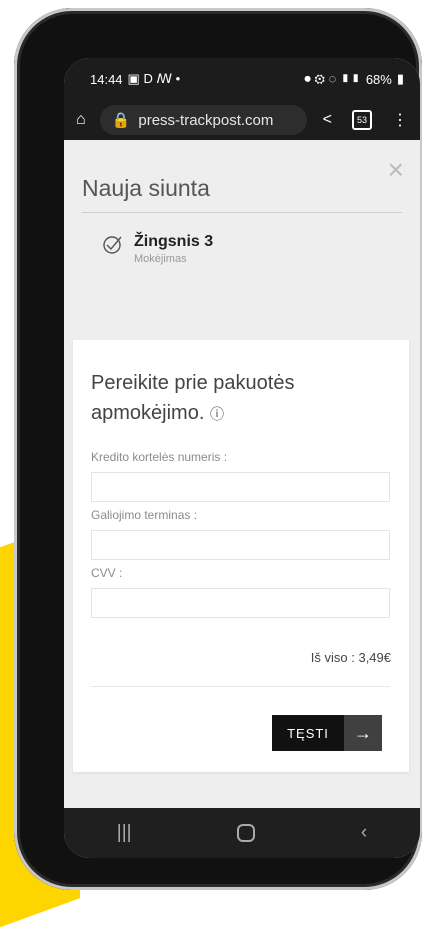  What do you see at coordinates (400, 120) in the screenshot?
I see `menu-icon: ⋮` at bounding box center [400, 120].